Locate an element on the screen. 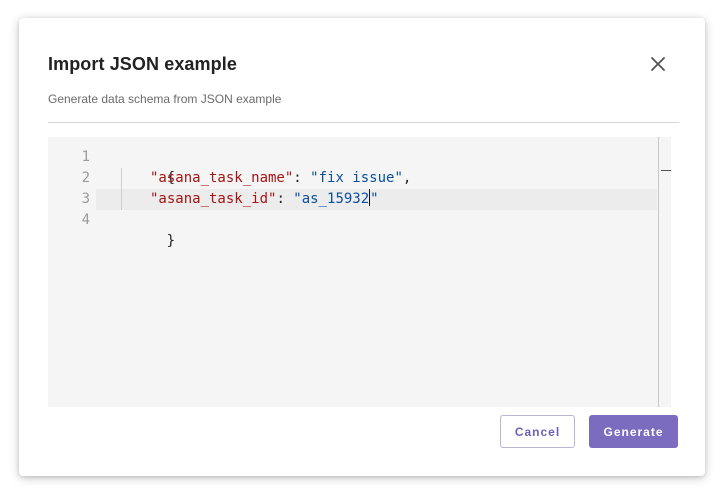  editor-scrollbar is located at coordinates (664, 272).